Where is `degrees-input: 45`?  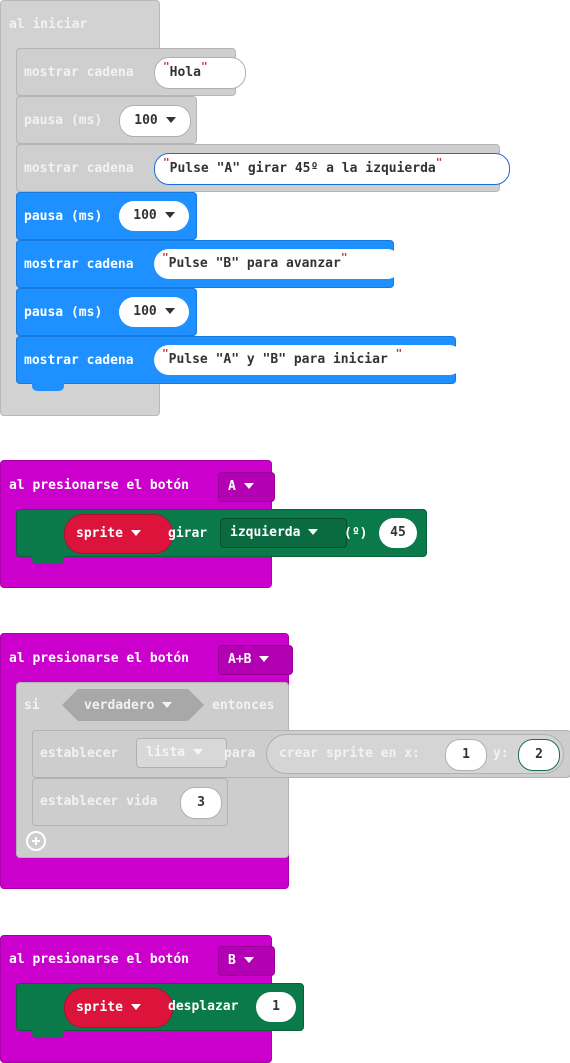
degrees-input: 45 is located at coordinates (398, 533).